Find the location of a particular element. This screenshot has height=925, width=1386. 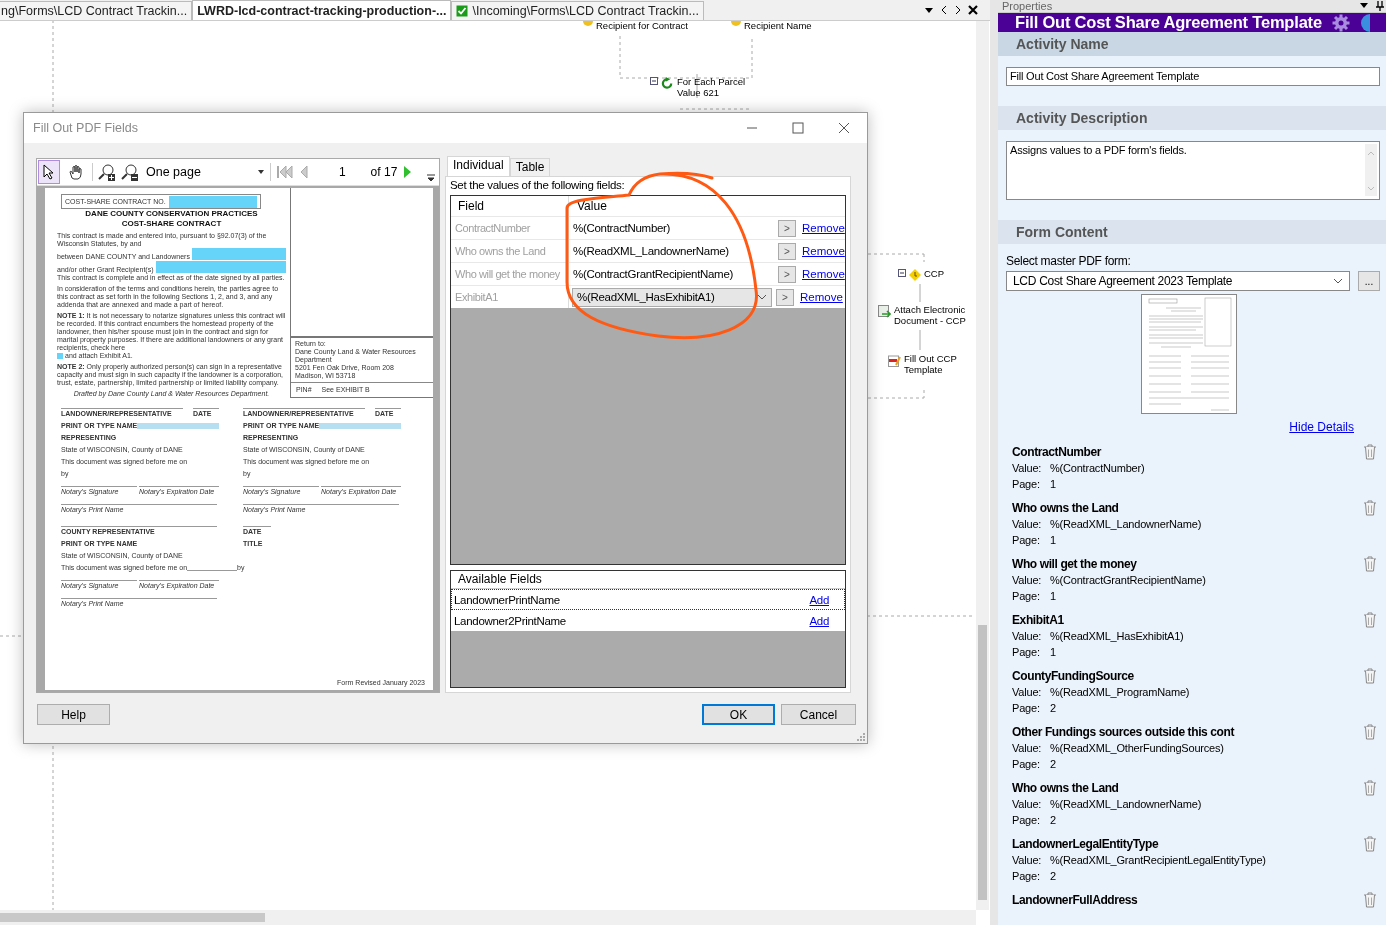

view-mode-dropdown: One page is located at coordinates (204, 172).